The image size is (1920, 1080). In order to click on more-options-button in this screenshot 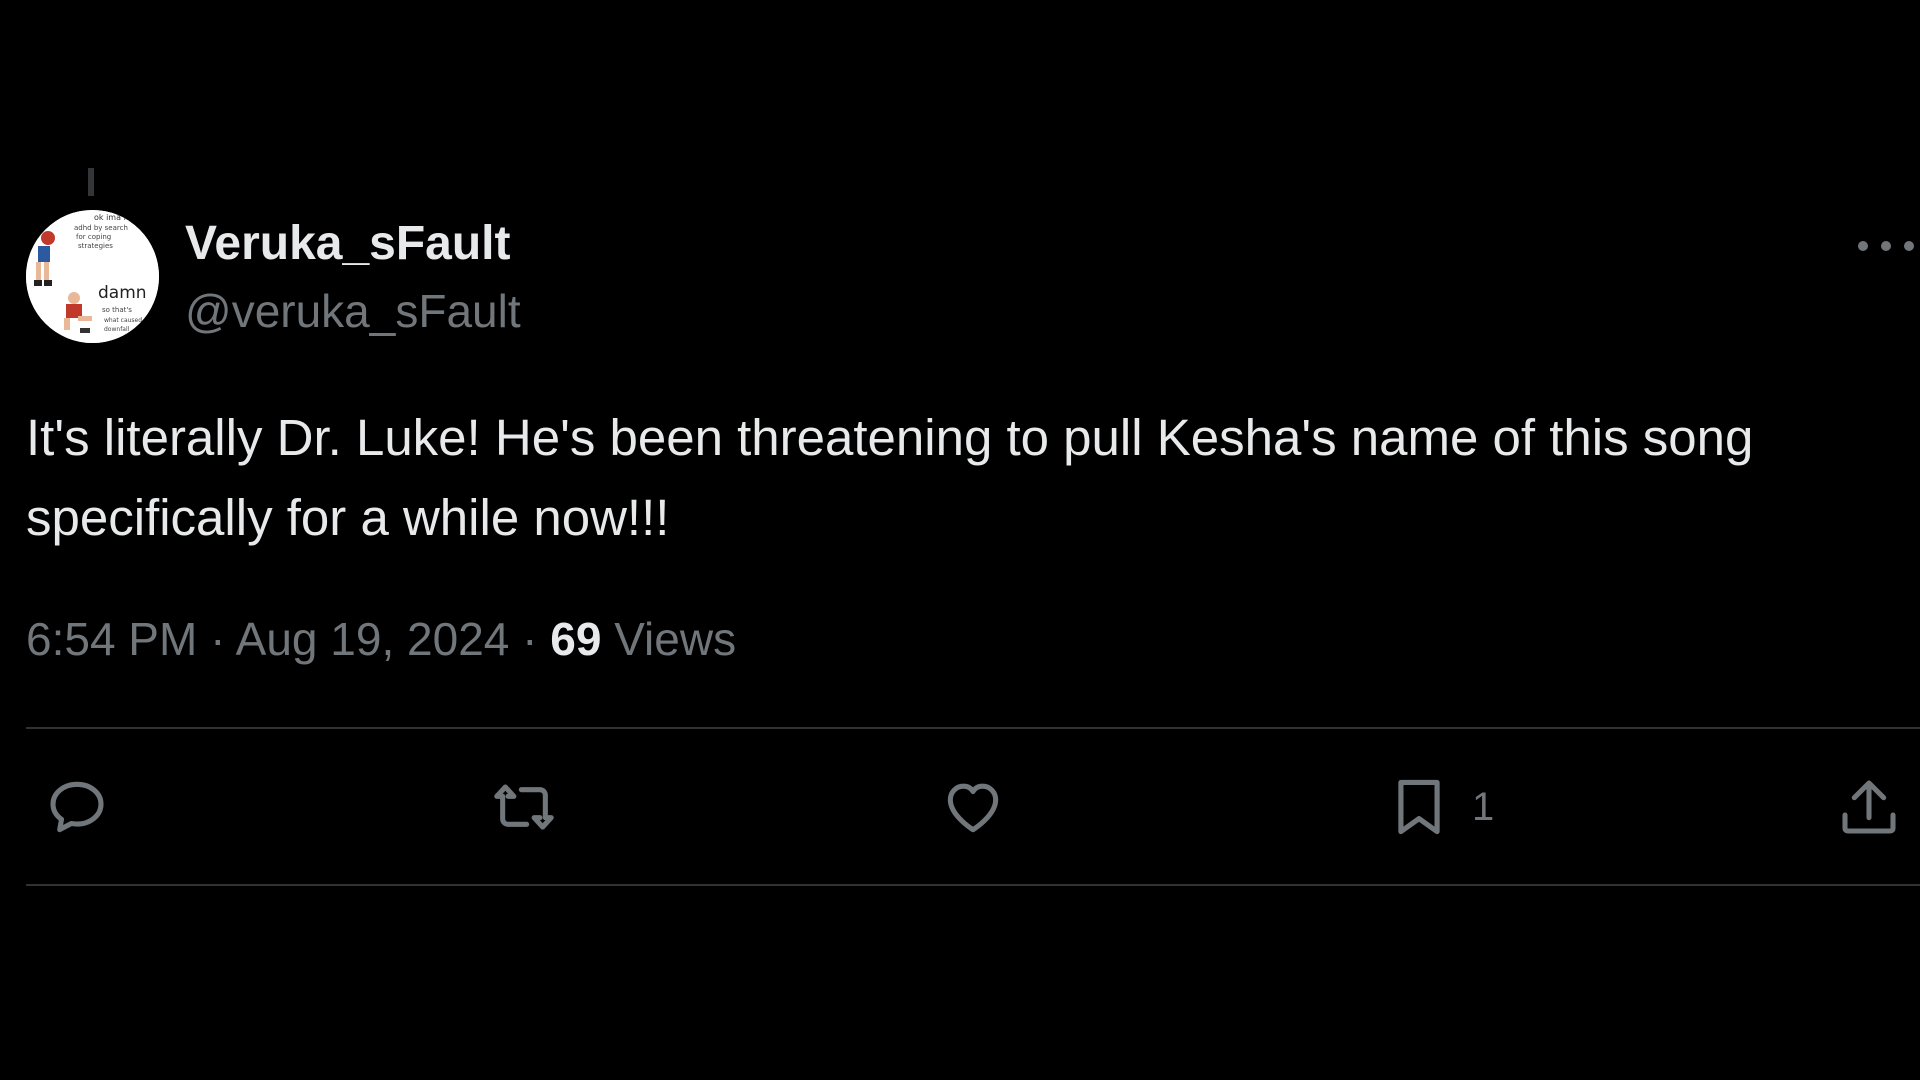, I will do `click(1886, 246)`.